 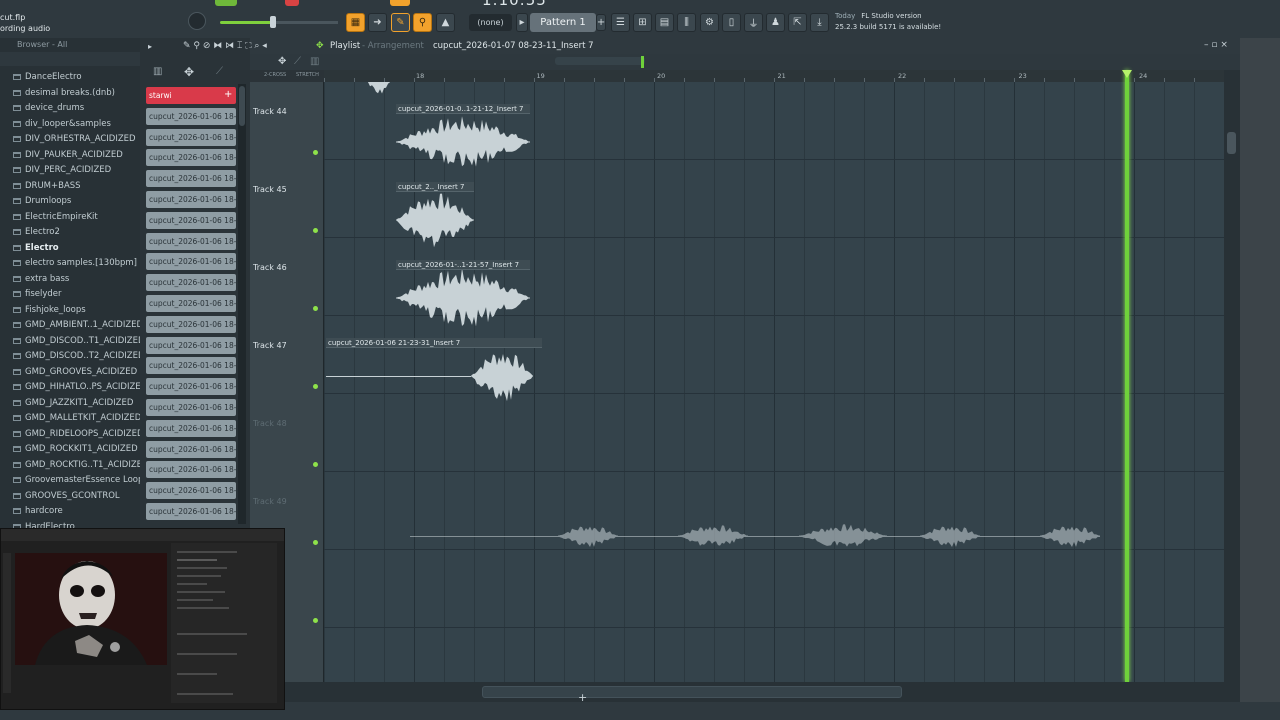 I want to click on brush-icon: ⟋, so click(x=219, y=71).